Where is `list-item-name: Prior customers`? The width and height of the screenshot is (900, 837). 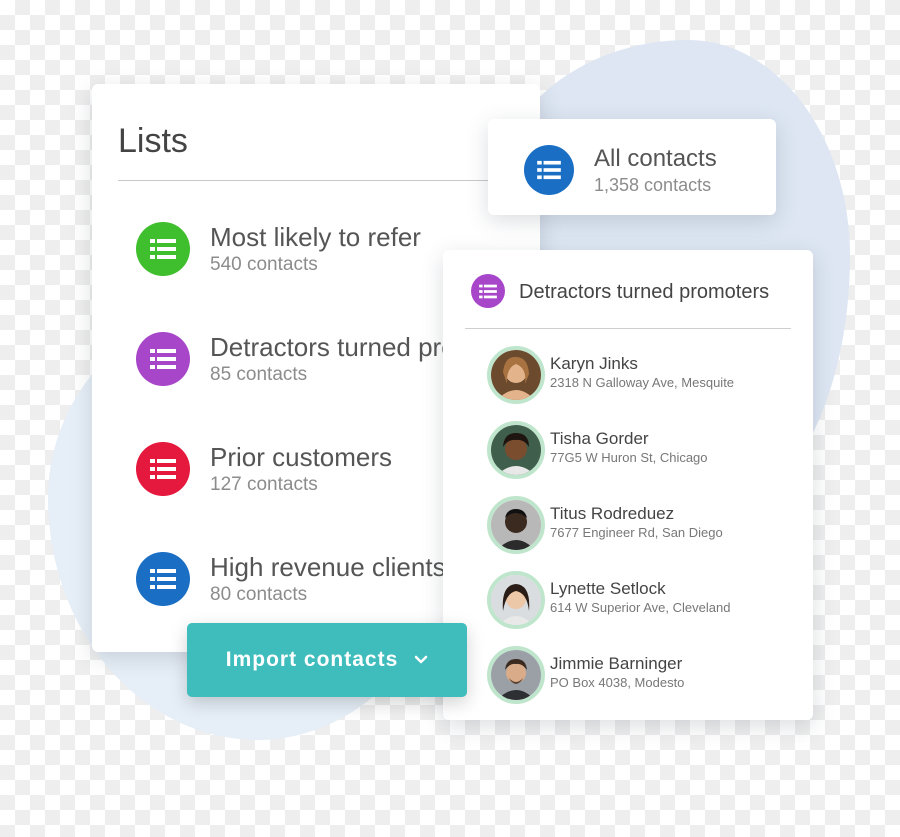 list-item-name: Prior customers is located at coordinates (301, 457).